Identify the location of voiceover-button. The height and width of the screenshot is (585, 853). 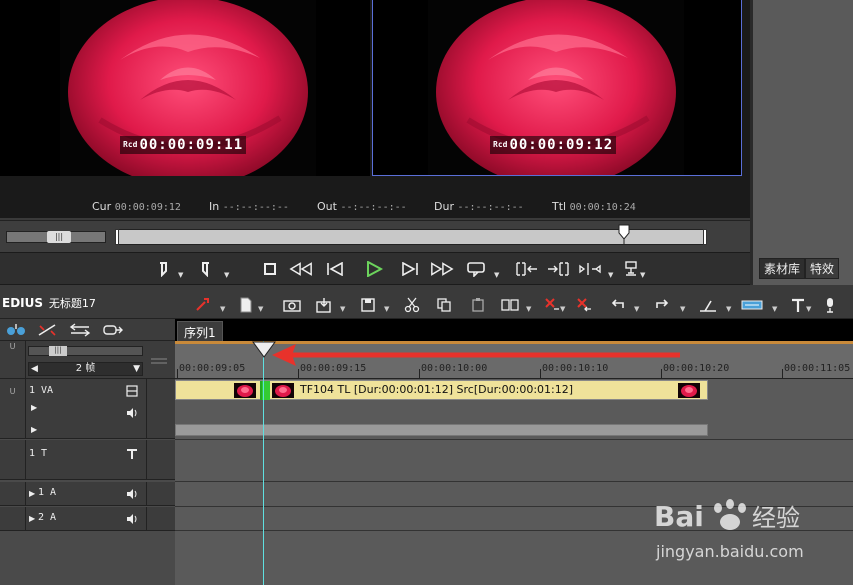
(830, 305).